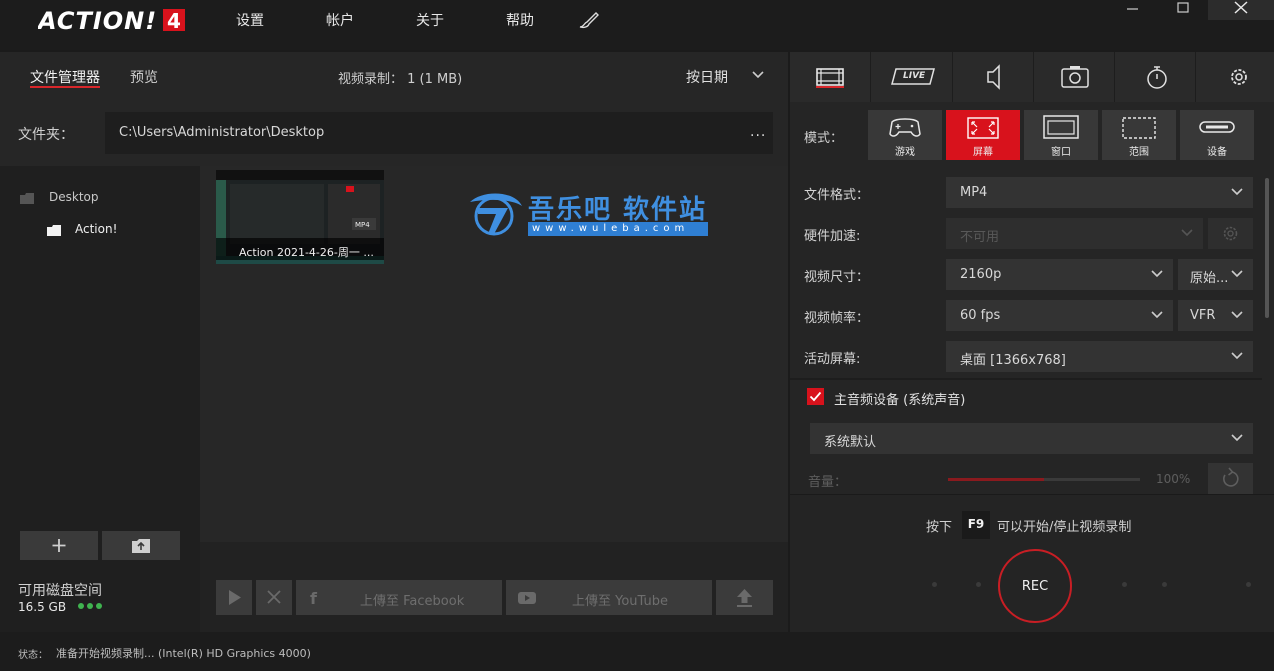 This screenshot has height=671, width=1274. What do you see at coordinates (1173, 479) in the screenshot?
I see `volume-percent: 100%` at bounding box center [1173, 479].